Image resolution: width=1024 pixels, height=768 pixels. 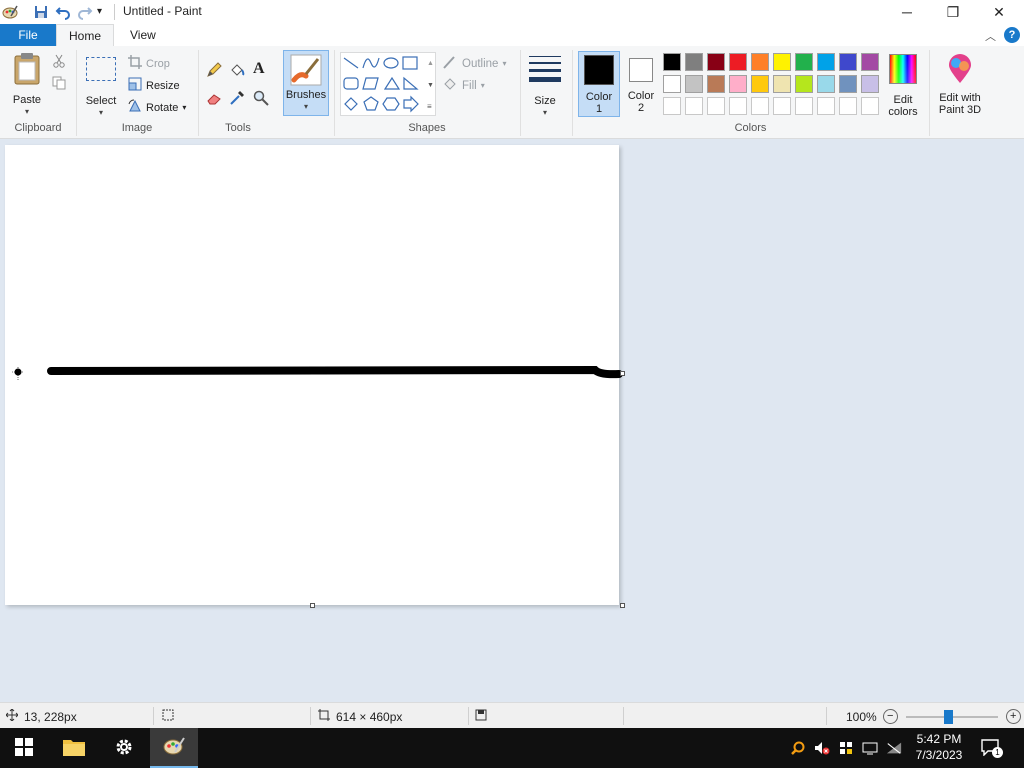 What do you see at coordinates (622, 605) in the screenshot?
I see `canvas-resize-handle-corner` at bounding box center [622, 605].